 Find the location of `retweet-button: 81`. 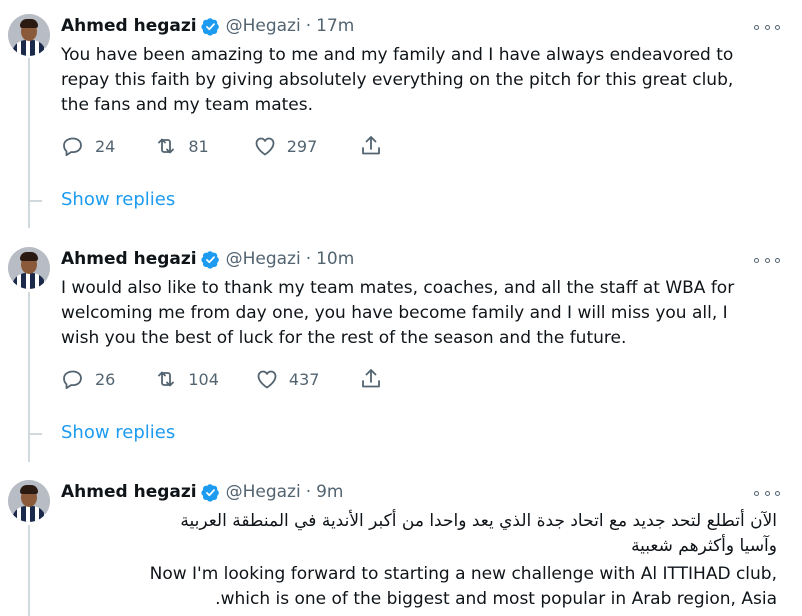

retweet-button: 81 is located at coordinates (181, 146).